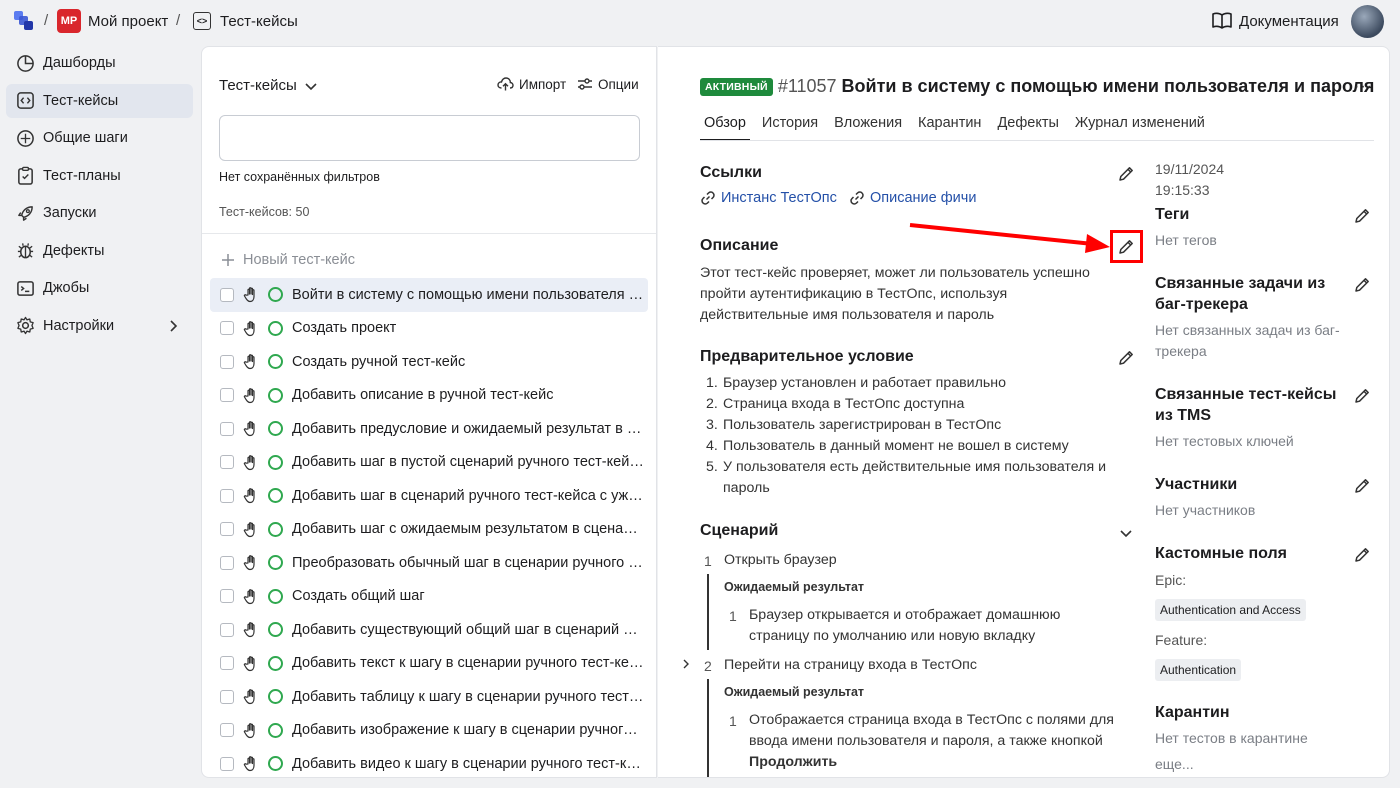  I want to click on epic-label: Epic:, so click(1171, 580).